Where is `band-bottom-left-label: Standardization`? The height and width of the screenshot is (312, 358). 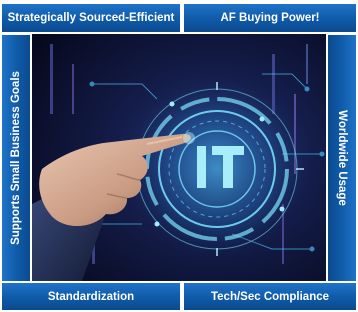
band-bottom-left-label: Standardization is located at coordinates (91, 296).